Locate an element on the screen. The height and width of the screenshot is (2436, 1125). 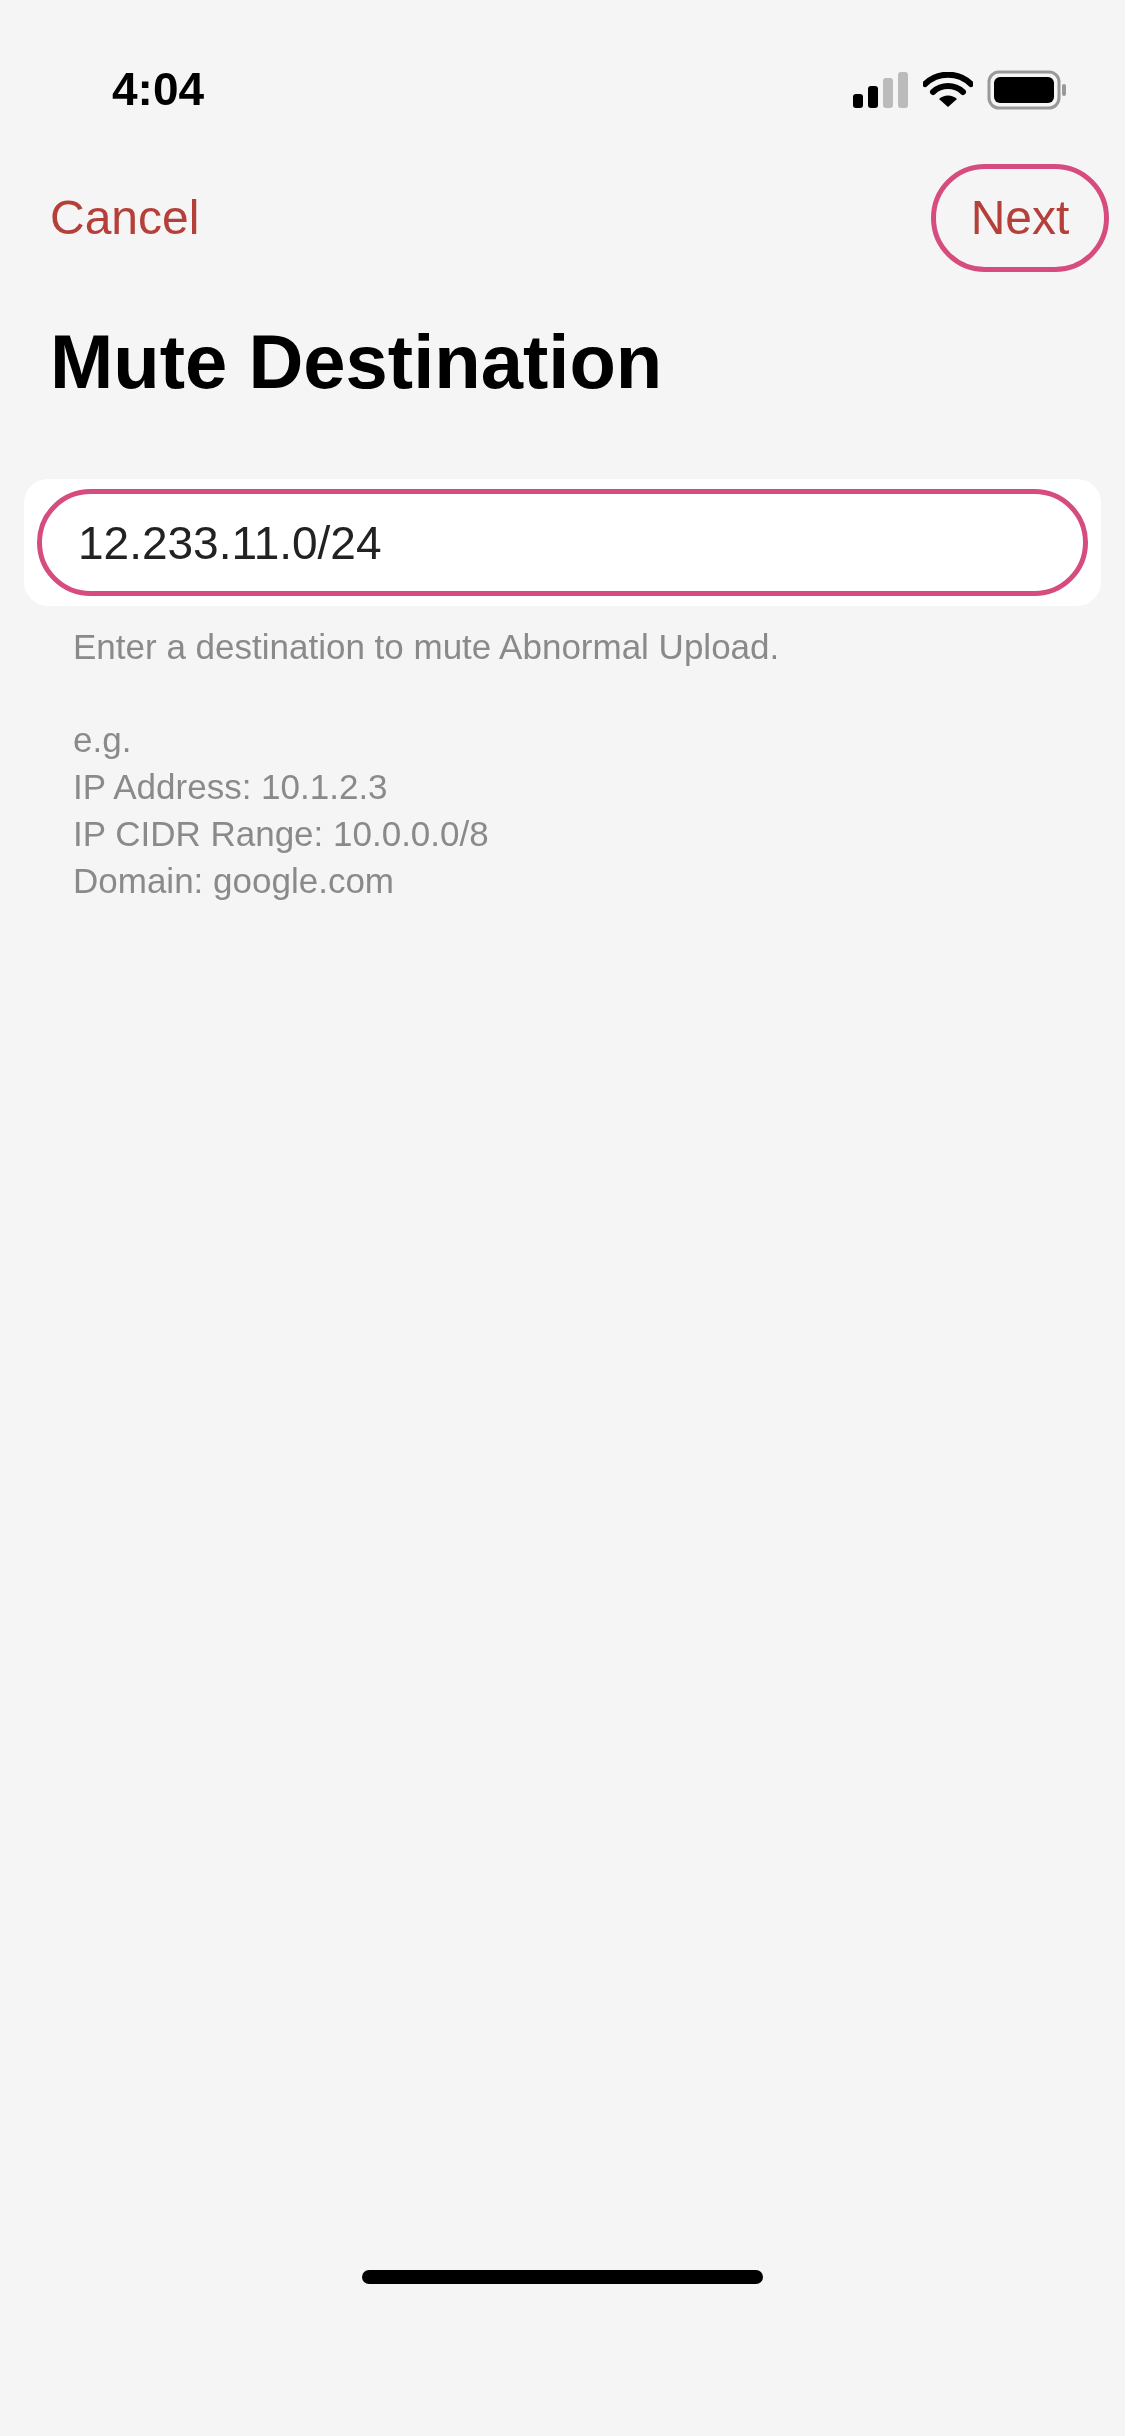
signal-icon is located at coordinates (881, 90).